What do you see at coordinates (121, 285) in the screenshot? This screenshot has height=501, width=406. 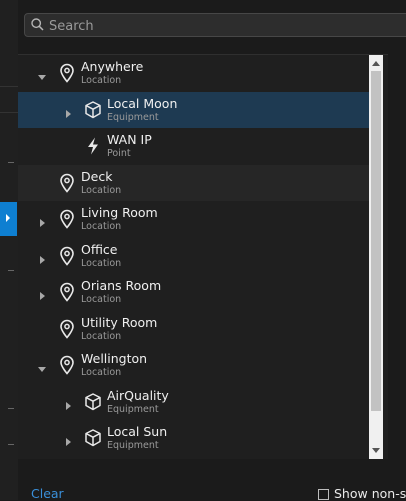 I see `tree-item-title: Orians Room` at bounding box center [121, 285].